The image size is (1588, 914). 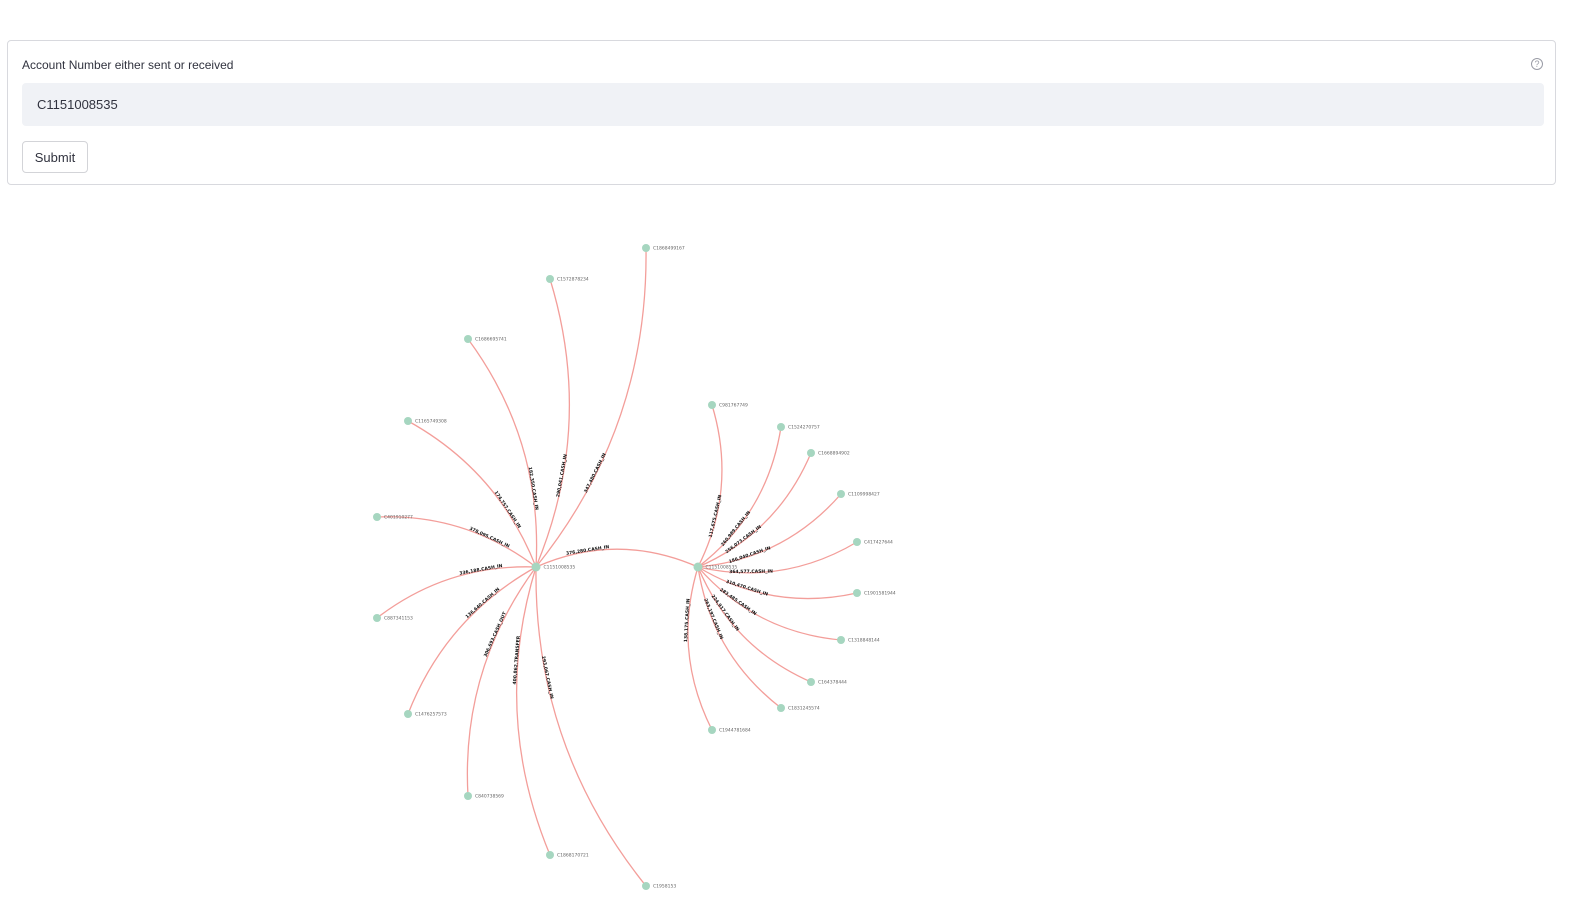 What do you see at coordinates (804, 428) in the screenshot?
I see `account-node-label: C1524270757` at bounding box center [804, 428].